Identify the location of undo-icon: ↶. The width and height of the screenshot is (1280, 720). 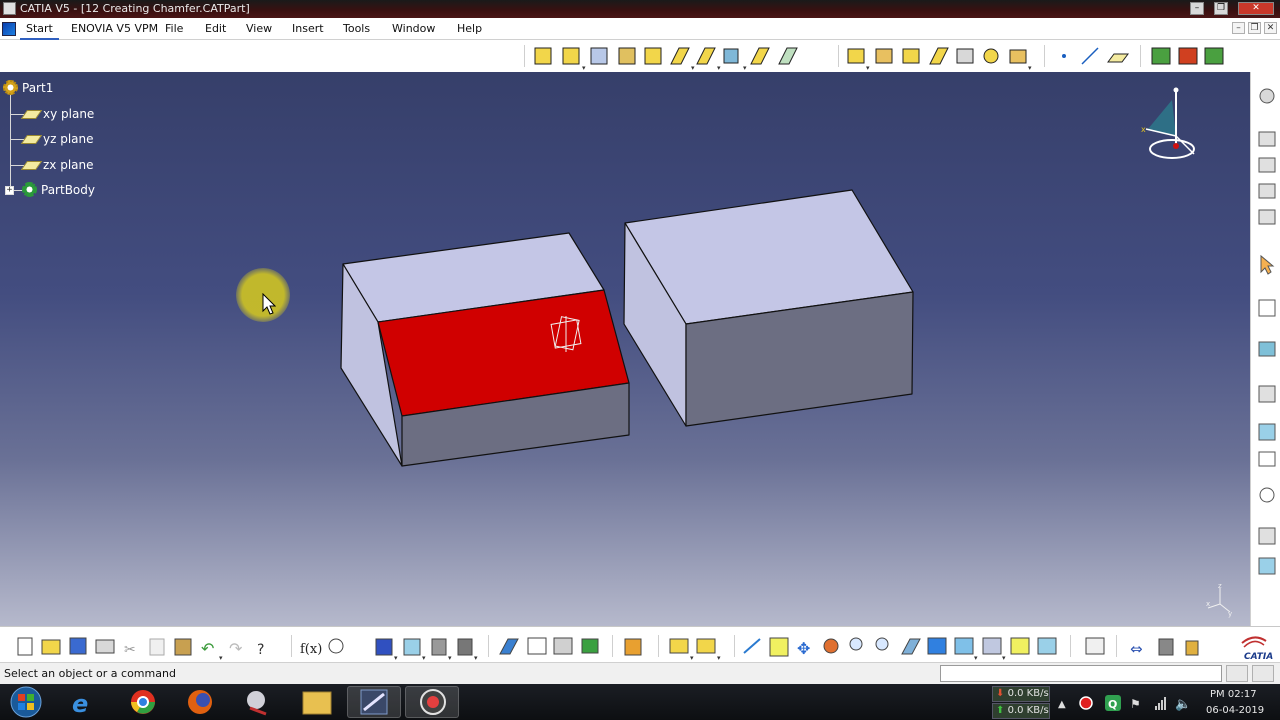
(207, 648).